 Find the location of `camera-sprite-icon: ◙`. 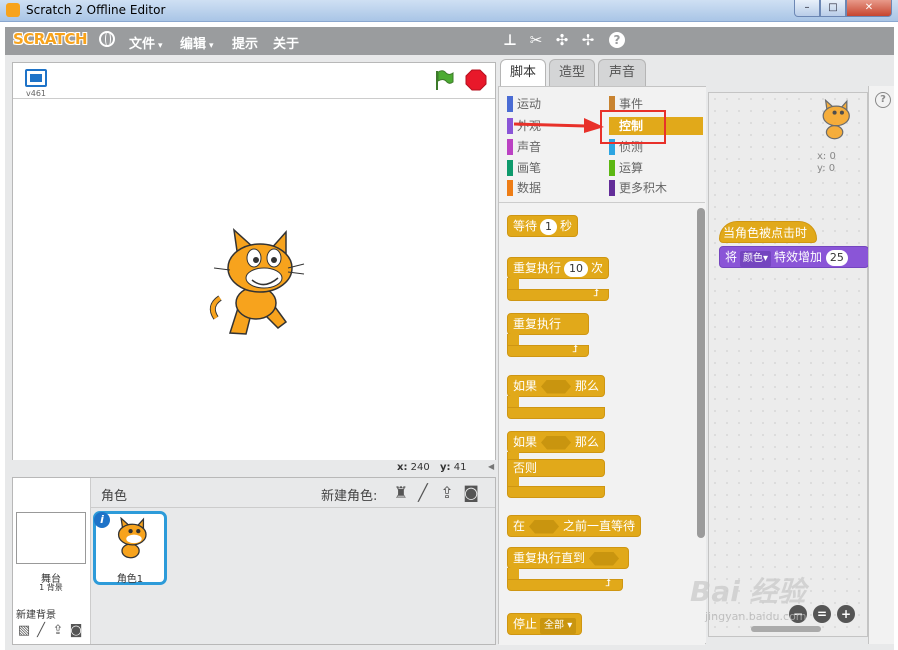

camera-sprite-icon: ◙ is located at coordinates (471, 493).